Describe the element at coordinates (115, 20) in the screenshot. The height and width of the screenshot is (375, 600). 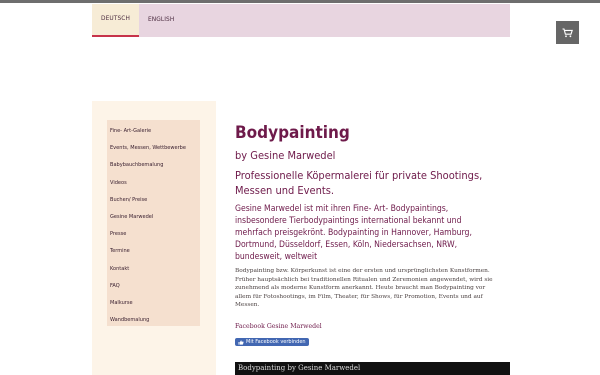
I see `lang-deutsch: DEUTSCH` at that location.